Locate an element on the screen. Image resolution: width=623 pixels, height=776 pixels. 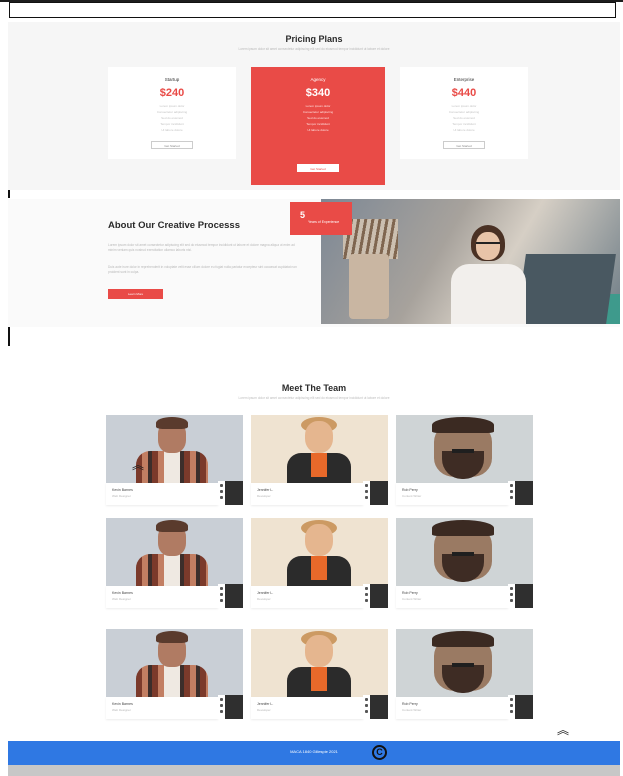
cup-graphic is located at coordinates (369, 286).